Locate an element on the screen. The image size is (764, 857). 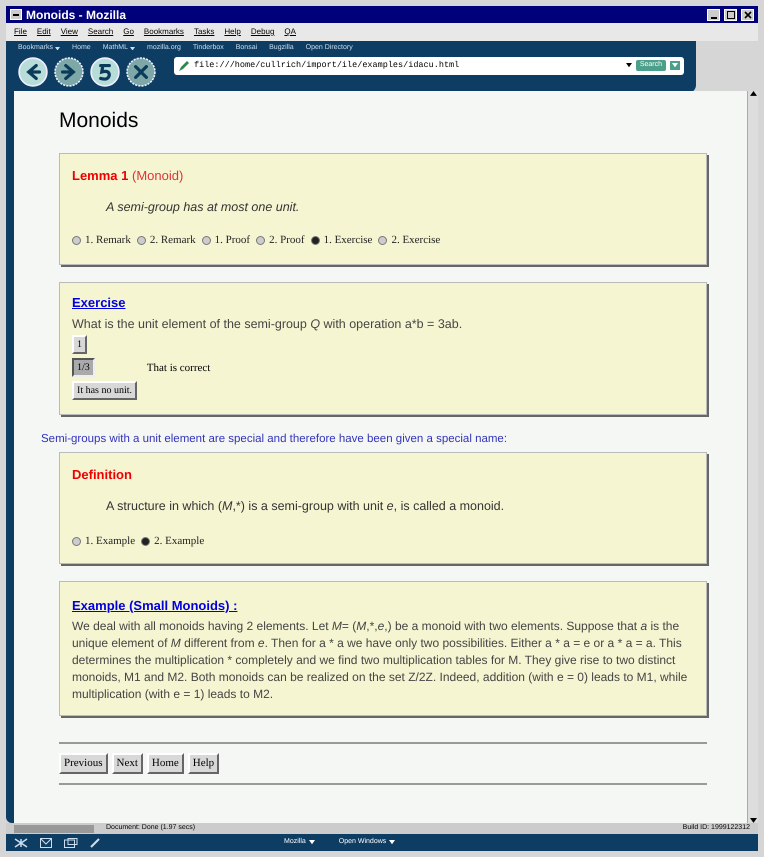
answer-button: 1 is located at coordinates (79, 344).